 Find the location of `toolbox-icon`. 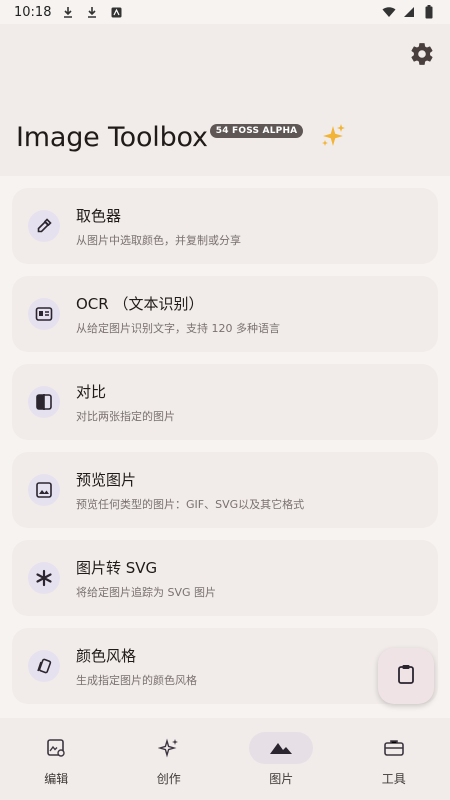

toolbox-icon is located at coordinates (394, 748).